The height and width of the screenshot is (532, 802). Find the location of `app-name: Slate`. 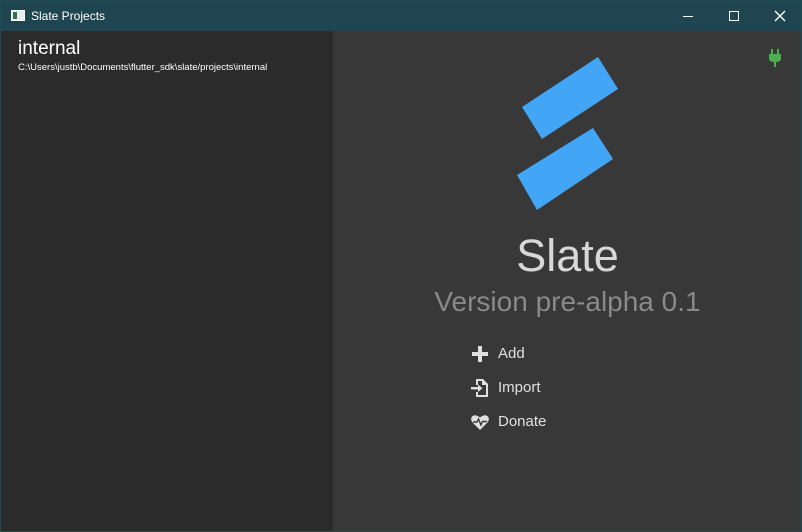

app-name: Slate is located at coordinates (567, 255).